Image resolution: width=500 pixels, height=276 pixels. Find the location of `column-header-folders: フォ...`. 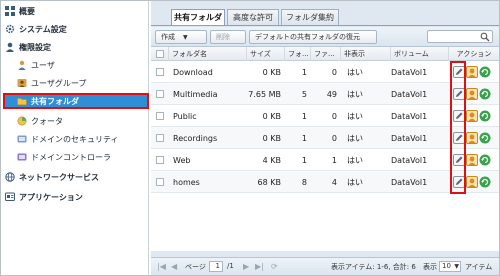

column-header-folders: フォ... is located at coordinates (298, 54).